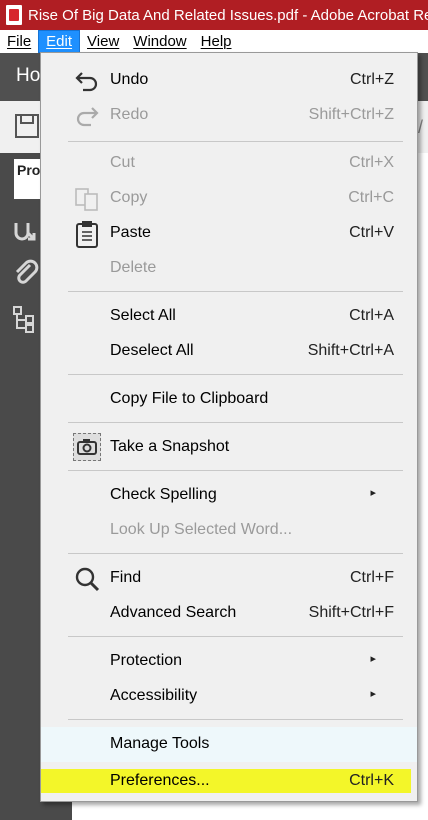 Image resolution: width=428 pixels, height=820 pixels. Describe the element at coordinates (126, 577) in the screenshot. I see `menu-item-label: Find` at that location.